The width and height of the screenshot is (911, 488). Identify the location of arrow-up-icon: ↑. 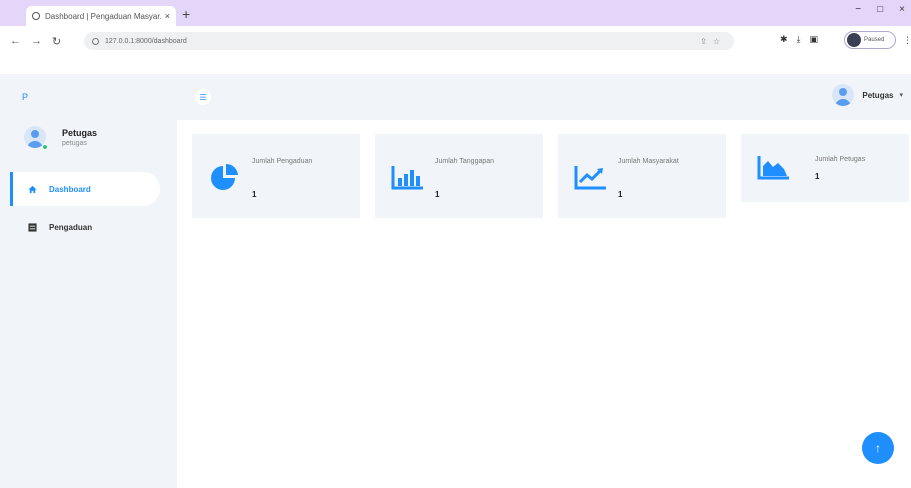
(878, 448).